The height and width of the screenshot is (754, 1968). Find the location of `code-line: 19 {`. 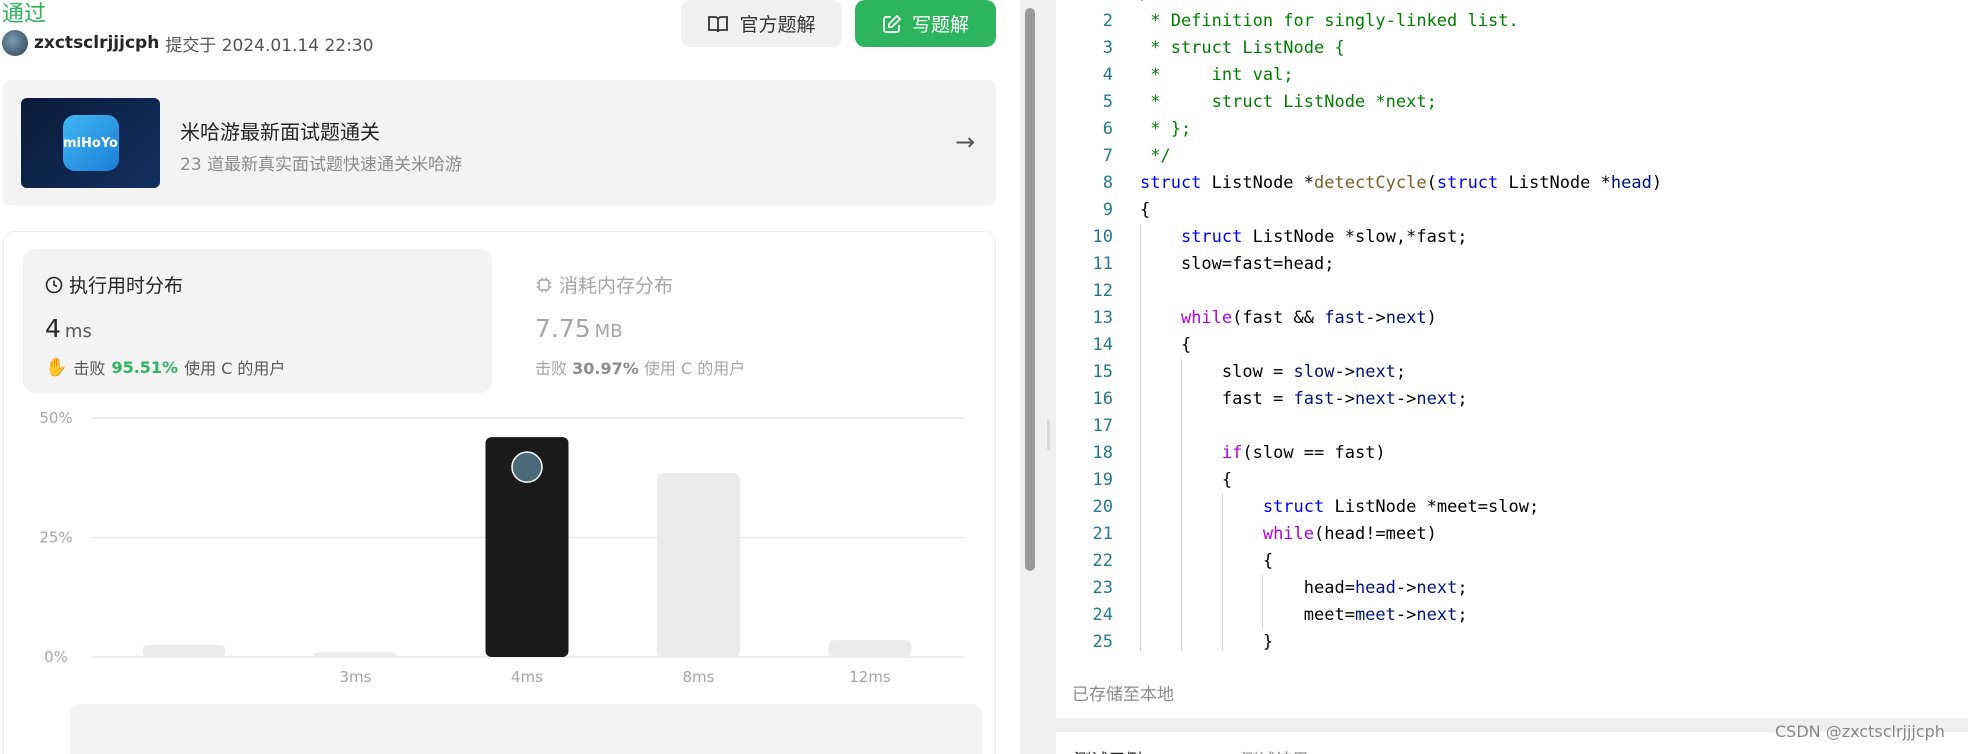

code-line: 19 { is located at coordinates (1512, 480).